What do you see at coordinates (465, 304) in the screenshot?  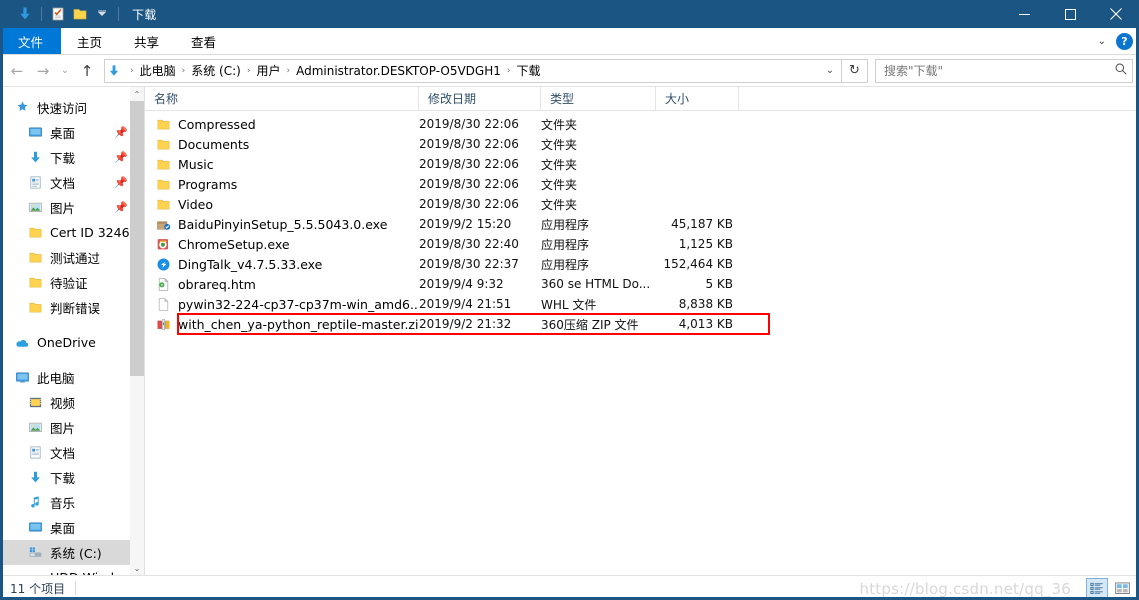 I see `cell-date: 2019/9/4 21:51` at bounding box center [465, 304].